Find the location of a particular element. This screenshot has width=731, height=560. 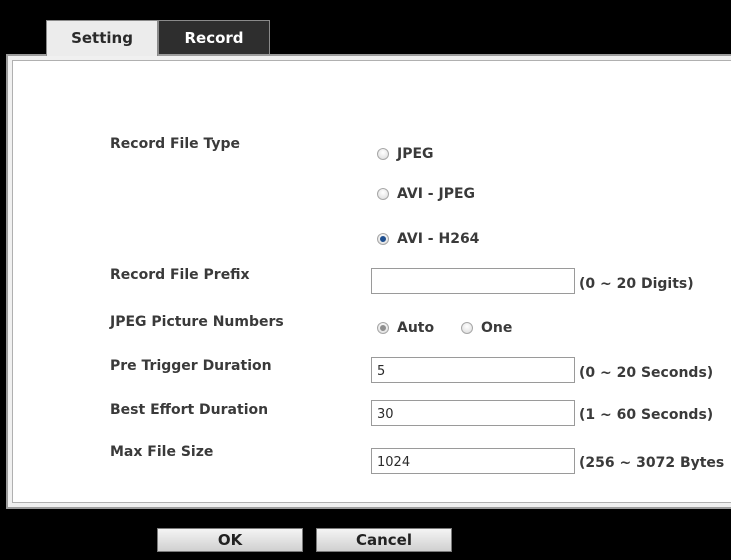

tab-setting: Setting is located at coordinates (102, 38).